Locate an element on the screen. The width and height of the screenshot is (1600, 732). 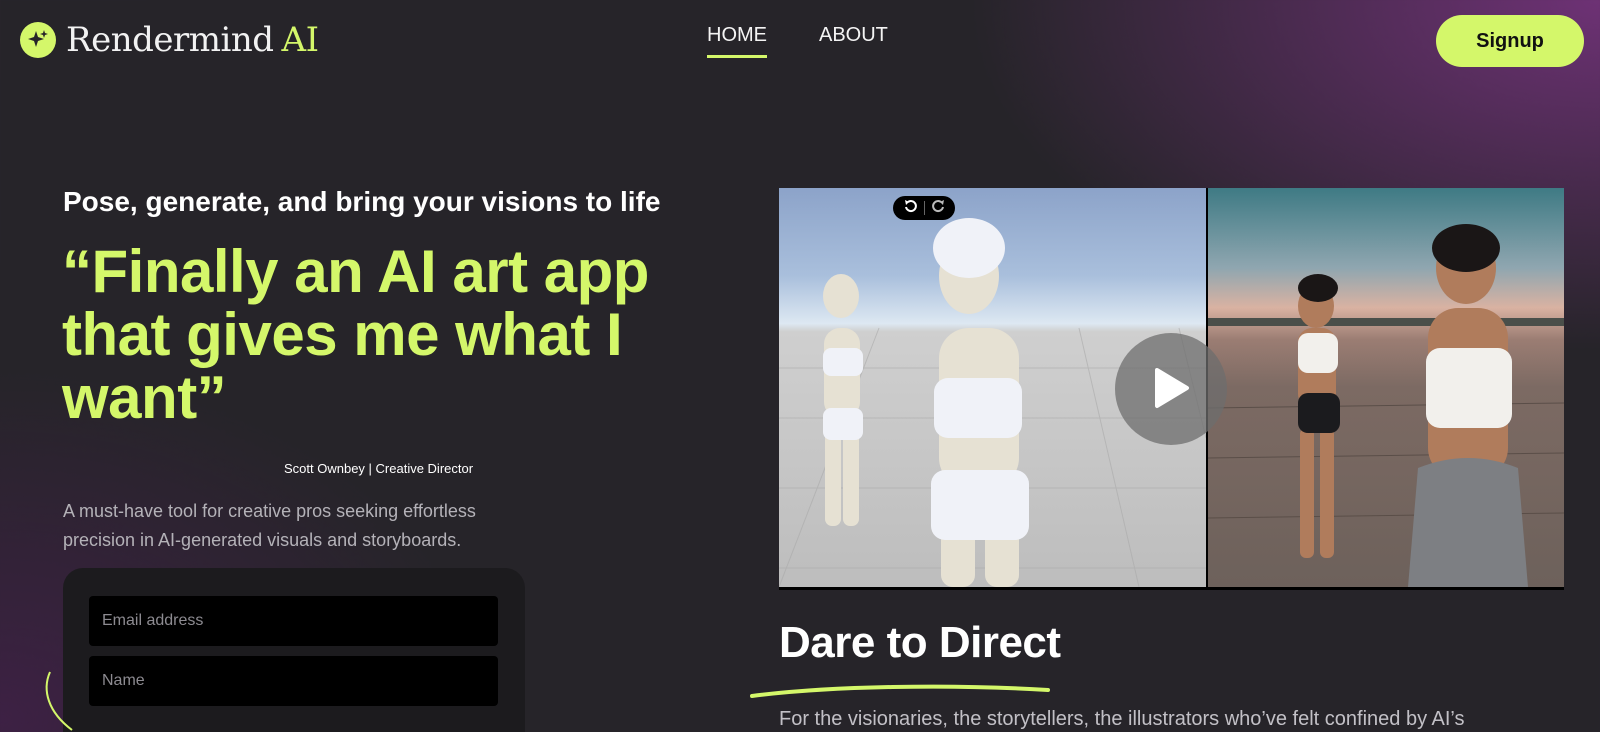
brand-accent: AI is located at coordinates (300, 40).